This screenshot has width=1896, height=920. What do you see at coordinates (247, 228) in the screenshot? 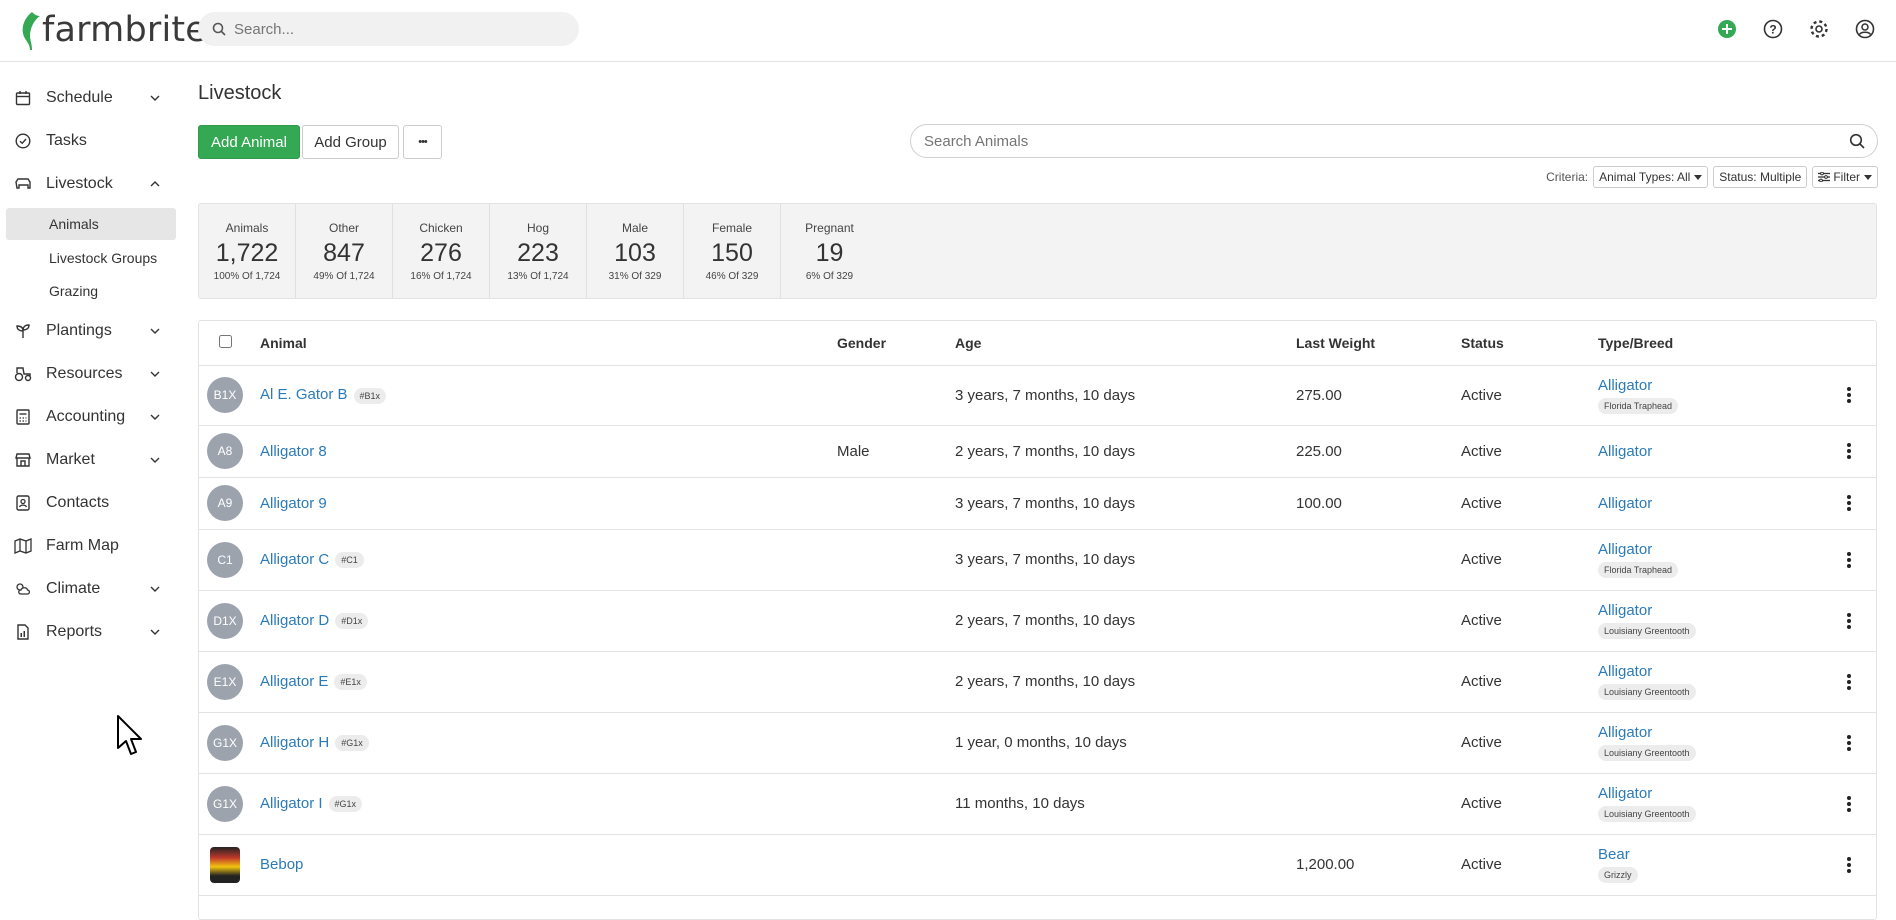
I see `stat-name: Animals` at bounding box center [247, 228].